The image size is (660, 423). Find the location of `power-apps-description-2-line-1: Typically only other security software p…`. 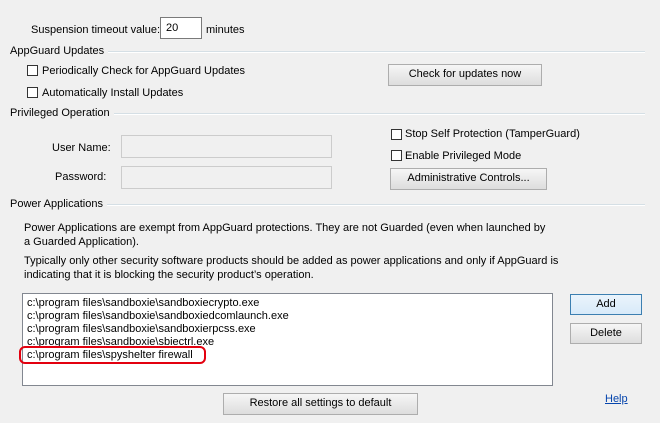

power-apps-description-2-line-1: Typically only other security software p… is located at coordinates (291, 261).